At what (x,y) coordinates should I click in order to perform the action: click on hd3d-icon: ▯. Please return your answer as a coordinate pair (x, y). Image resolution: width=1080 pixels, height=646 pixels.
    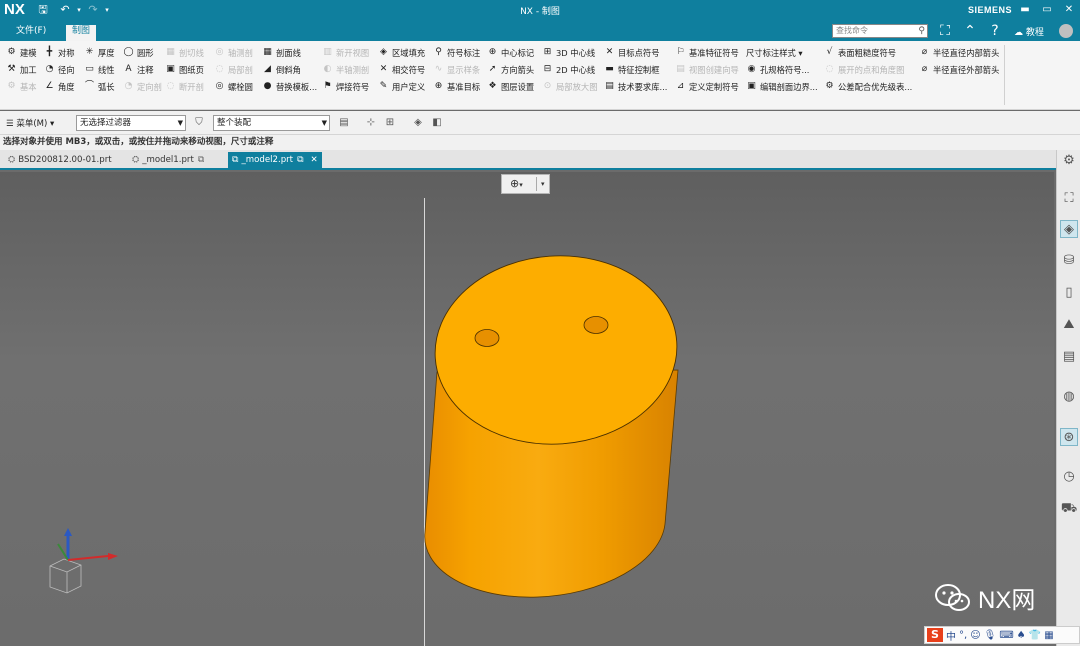
    Looking at the image, I should click on (1069, 293).